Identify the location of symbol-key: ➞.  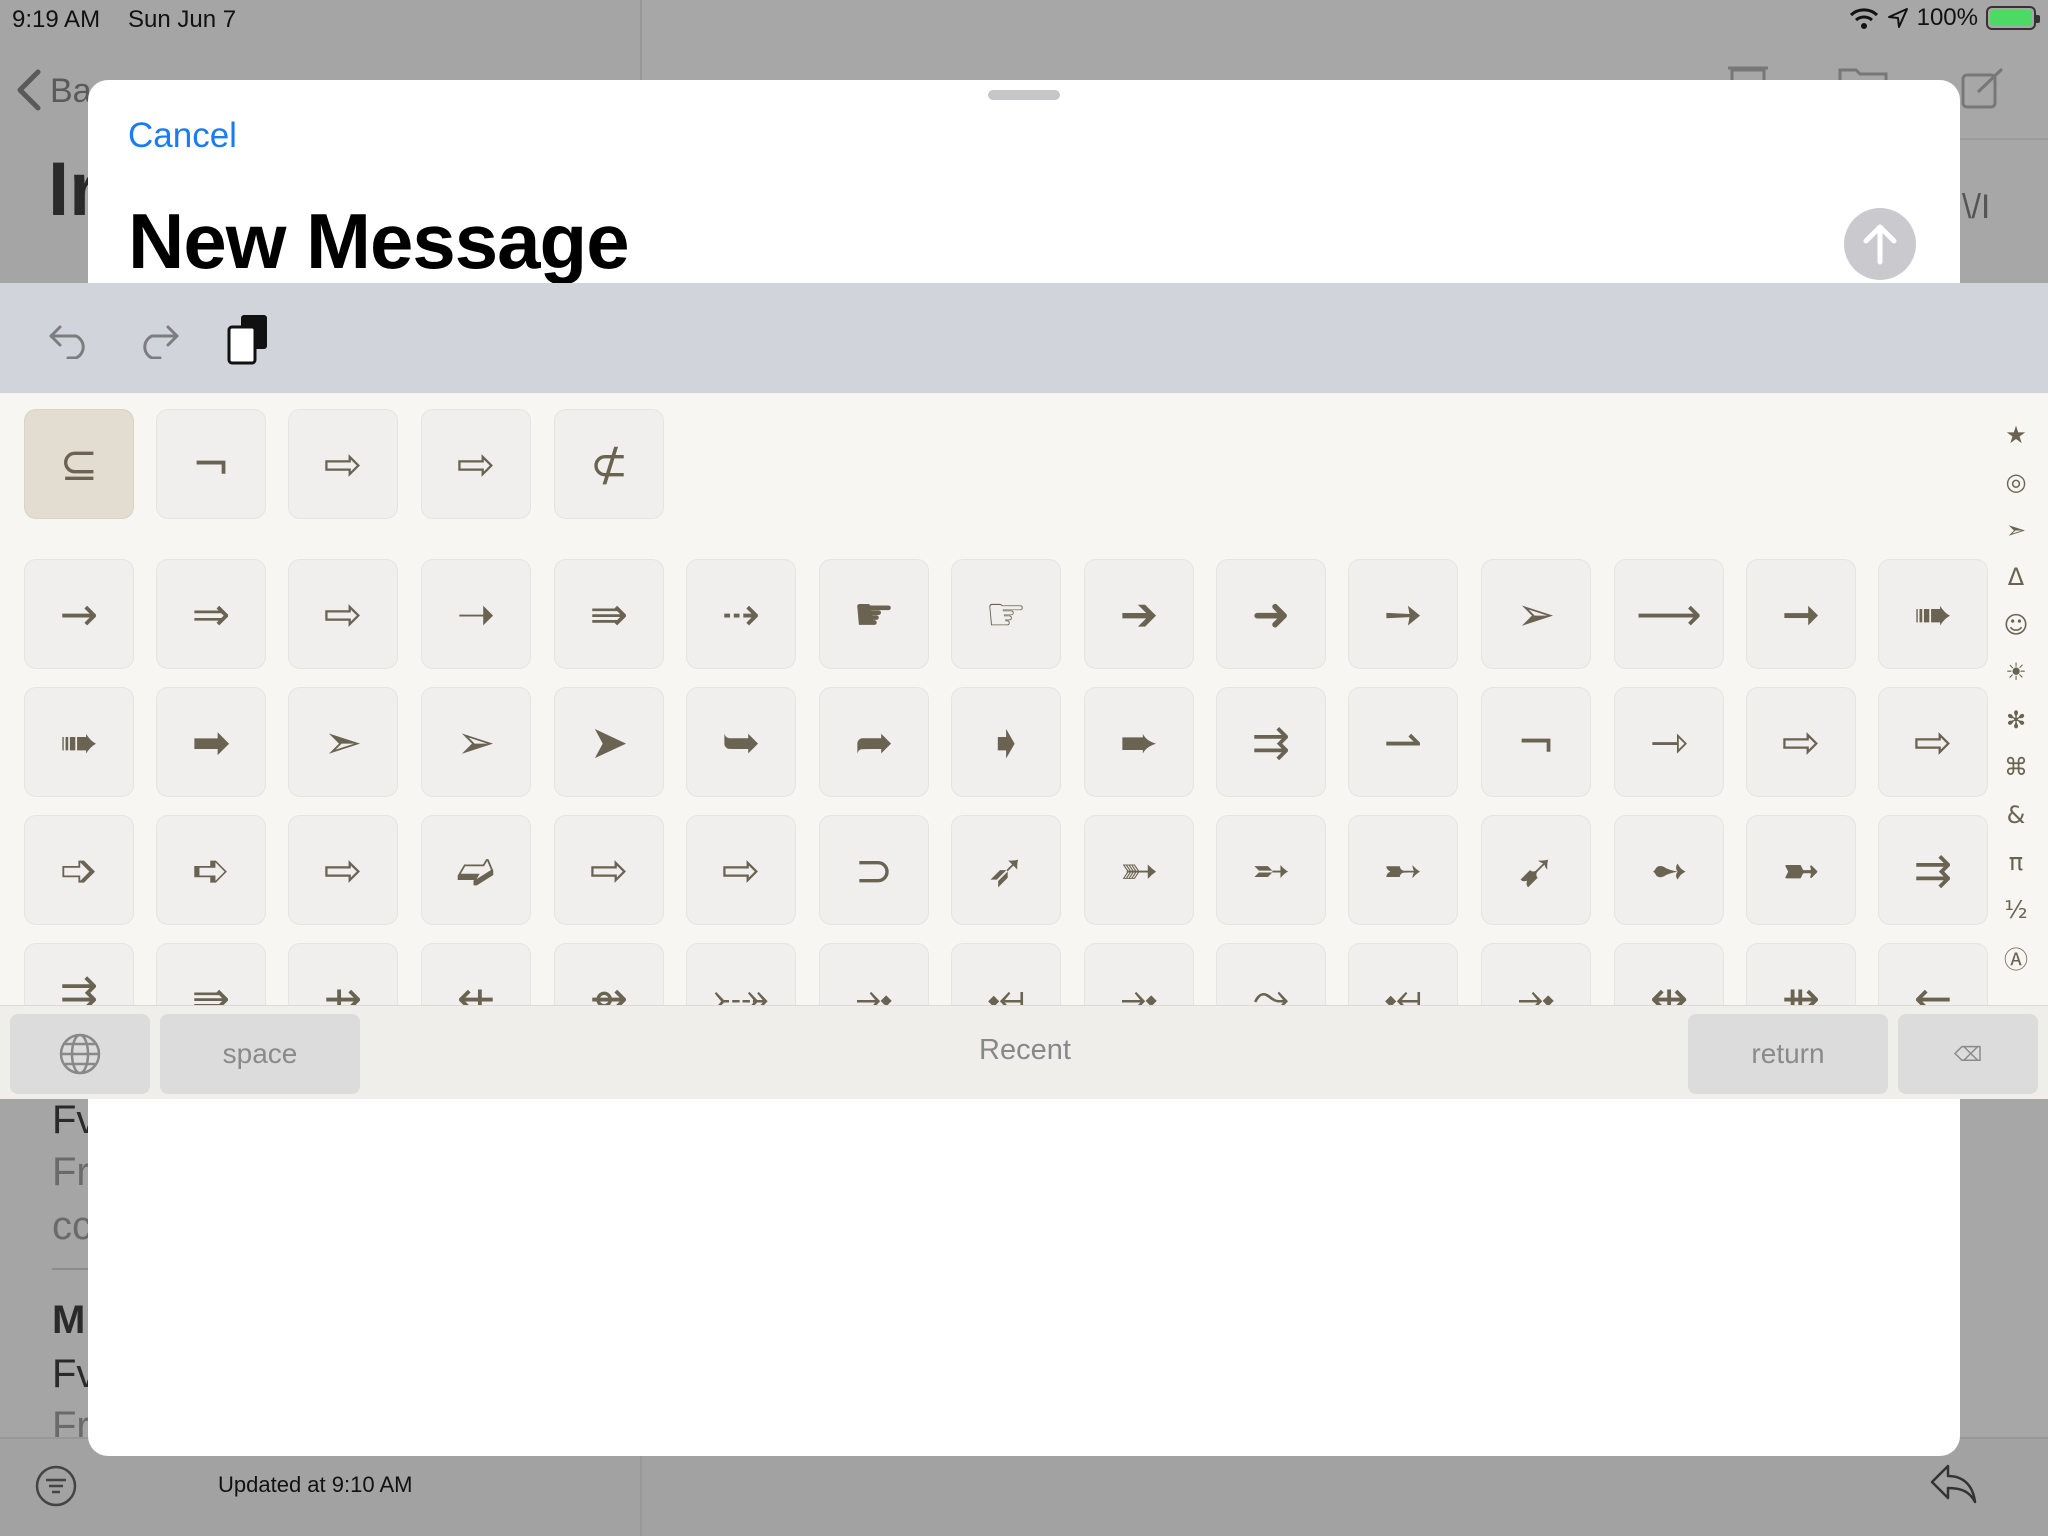
(1801, 614).